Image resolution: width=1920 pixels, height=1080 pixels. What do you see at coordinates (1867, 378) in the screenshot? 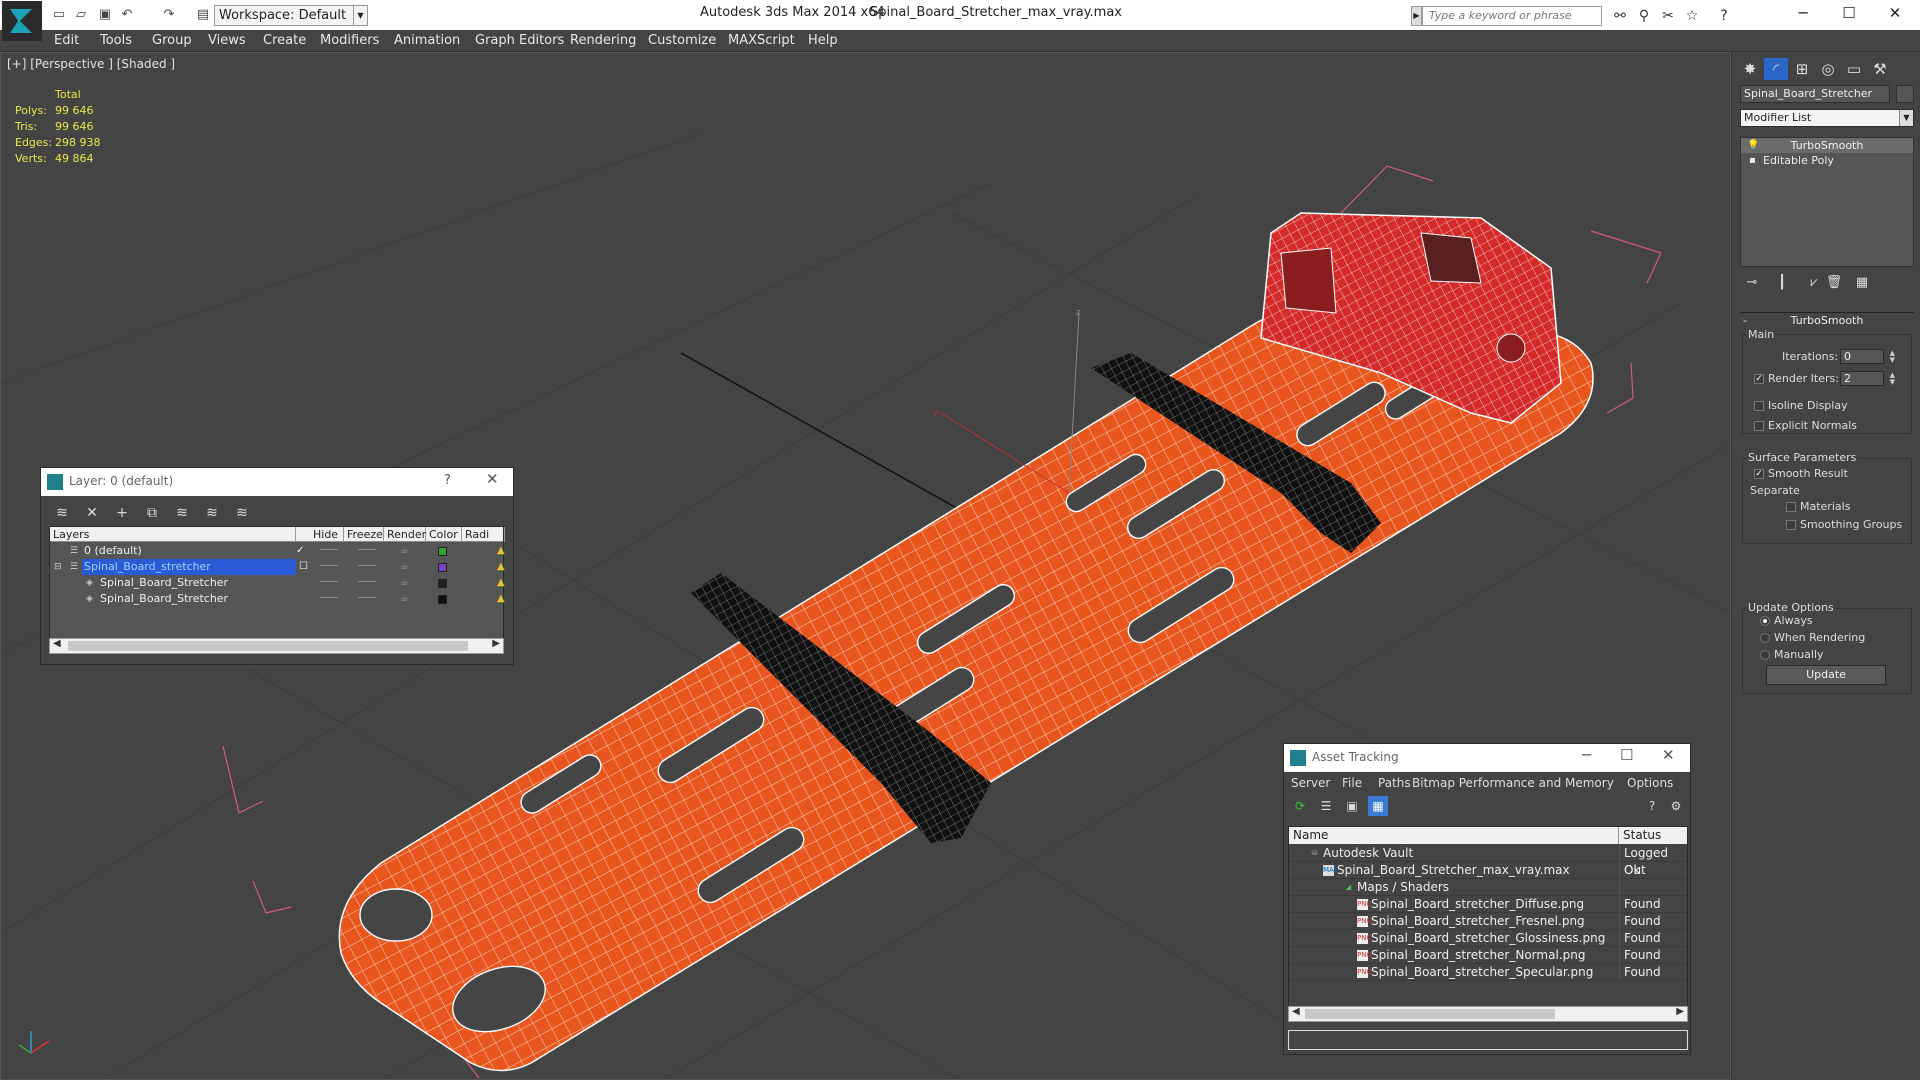
I see `render-iters-spinner: 2 ▲ ▼` at bounding box center [1867, 378].